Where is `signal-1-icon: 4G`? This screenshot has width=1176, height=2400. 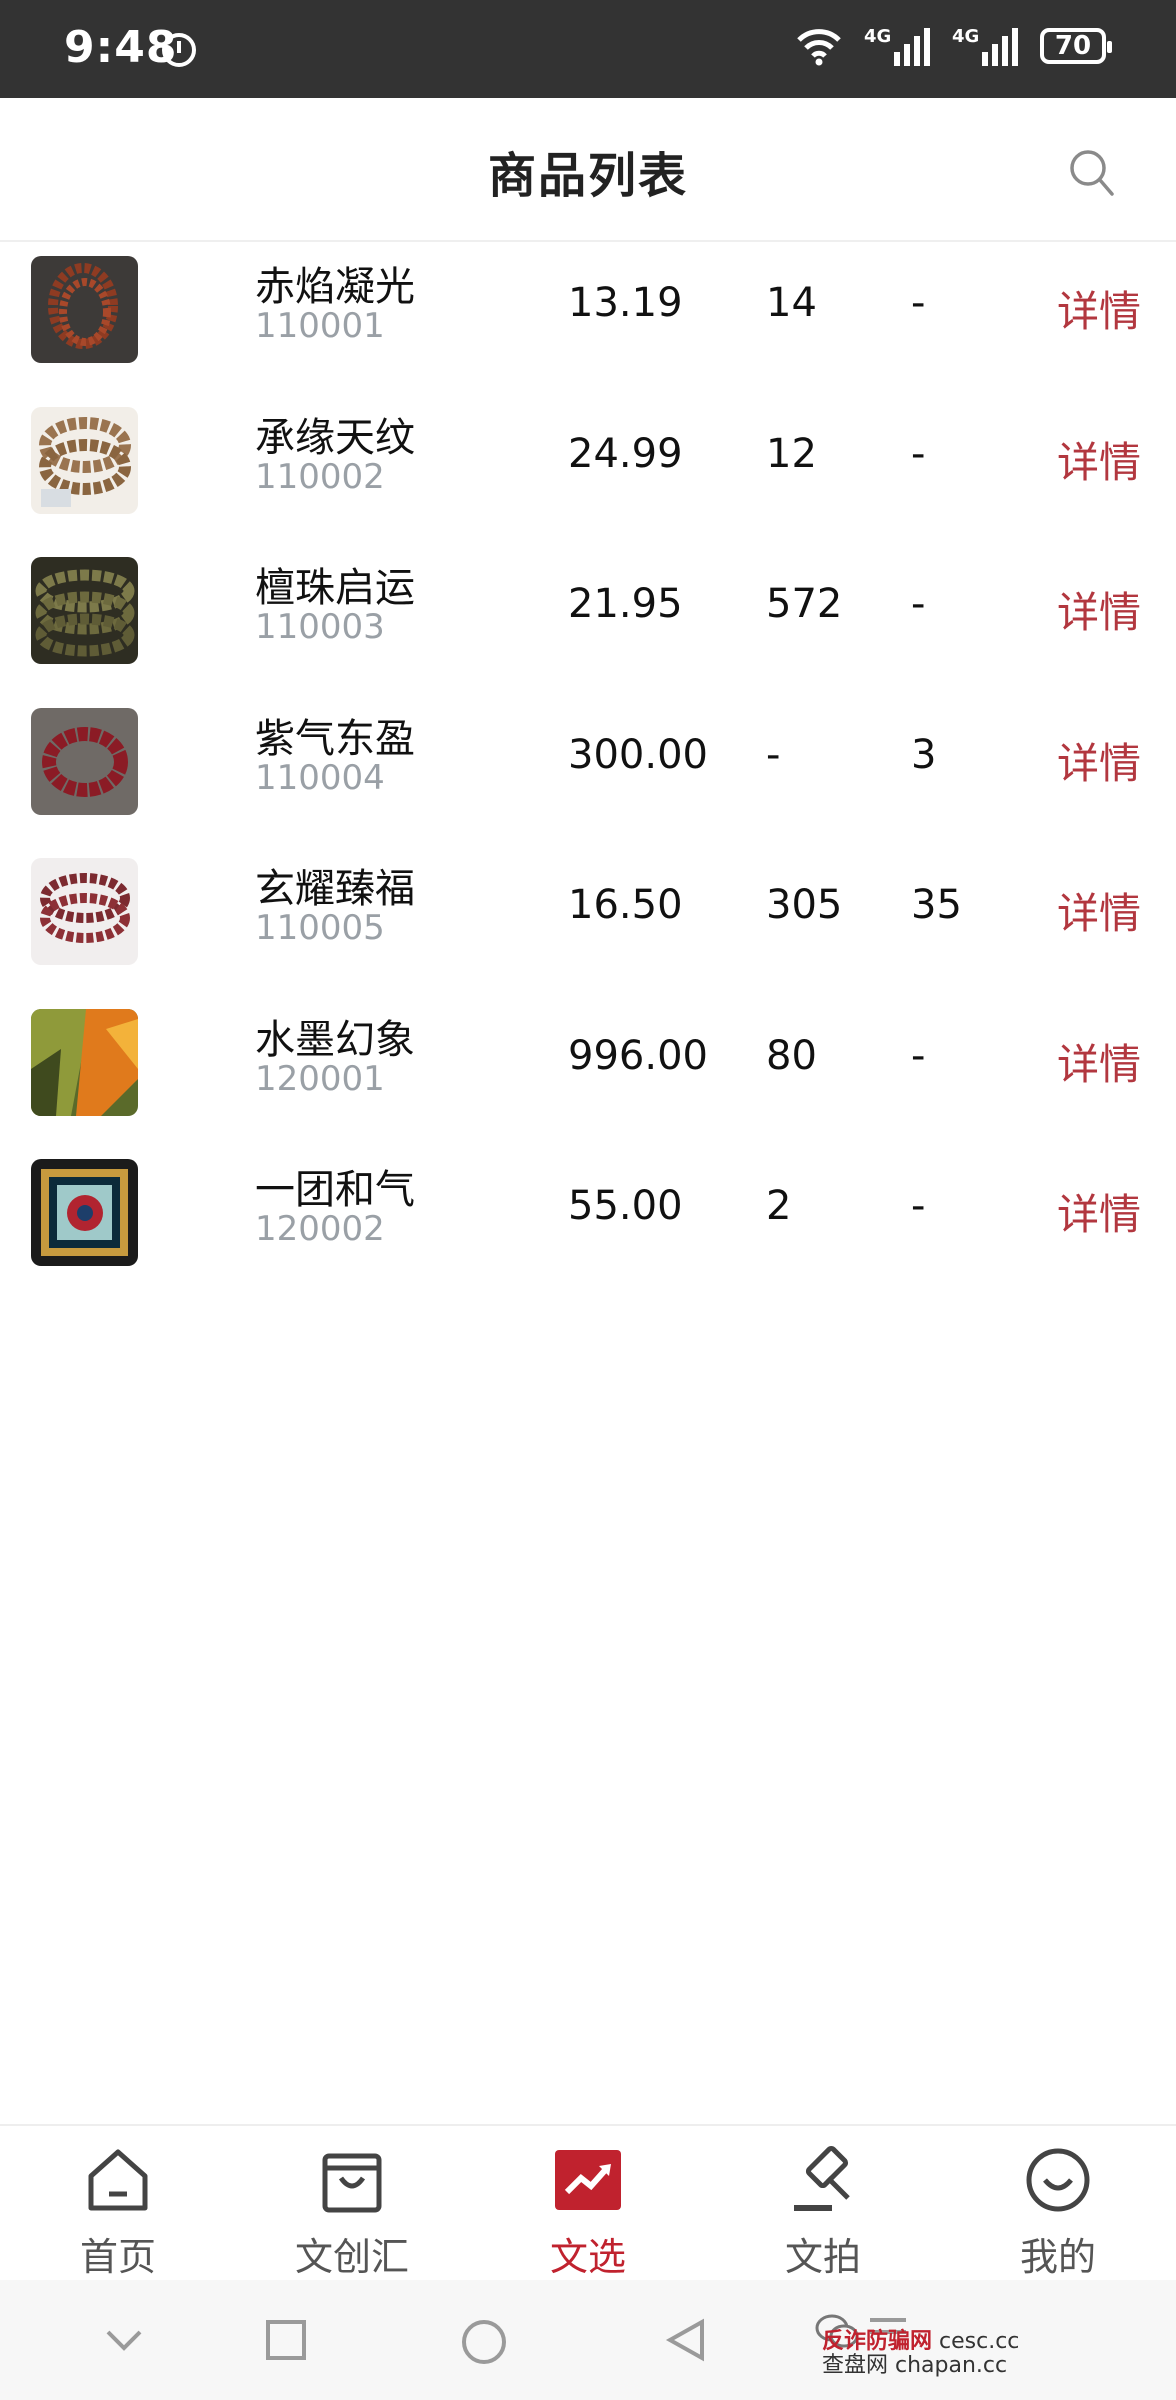
signal-1-icon: 4G is located at coordinates (897, 46).